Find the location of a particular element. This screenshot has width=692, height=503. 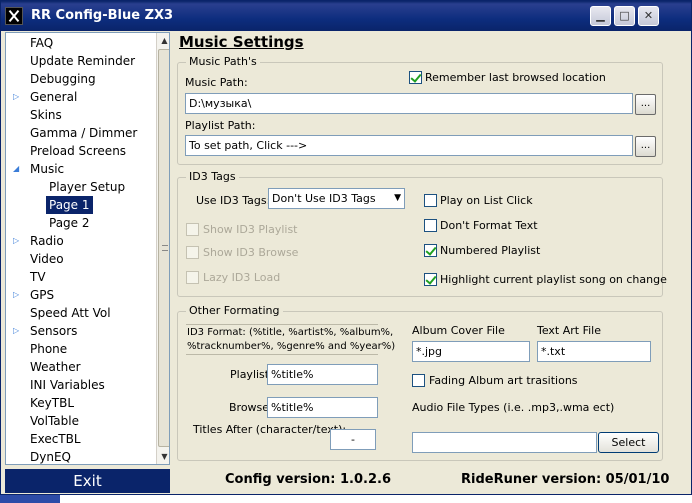

nav-item: ExecTBL is located at coordinates (80, 439).